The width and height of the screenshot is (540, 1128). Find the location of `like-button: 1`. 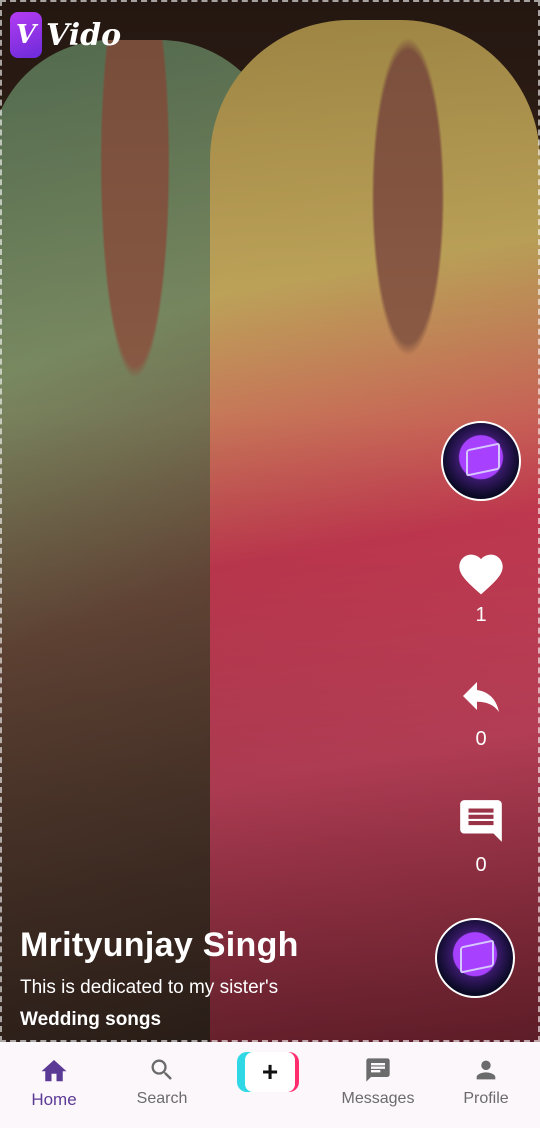

like-button: 1 is located at coordinates (481, 587).